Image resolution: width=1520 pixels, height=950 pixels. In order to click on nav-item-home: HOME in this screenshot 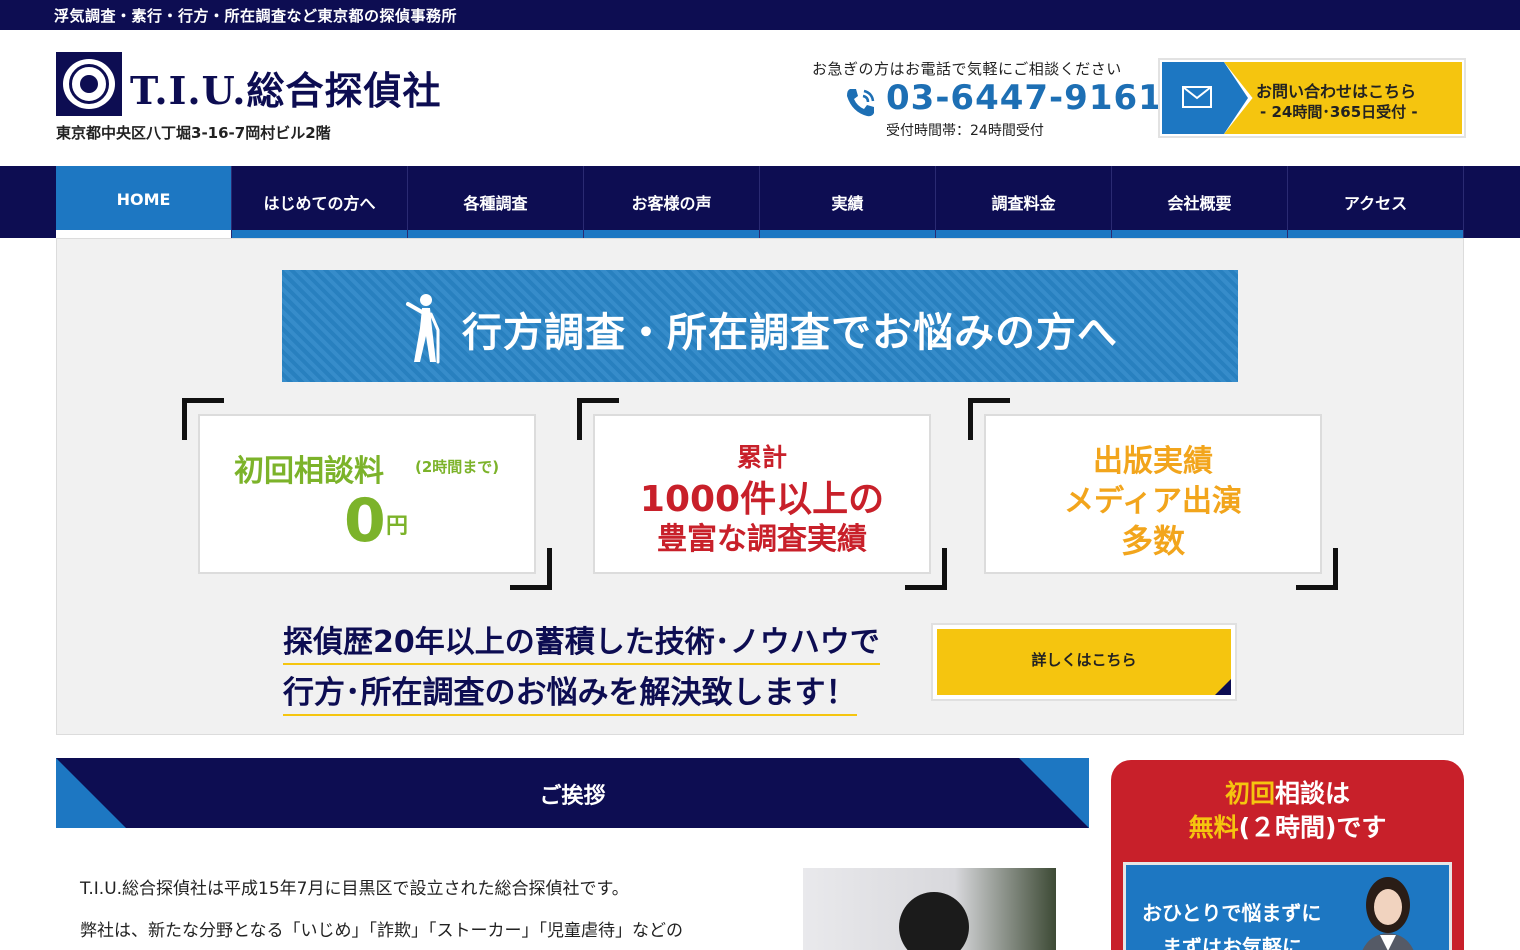, I will do `click(144, 202)`.